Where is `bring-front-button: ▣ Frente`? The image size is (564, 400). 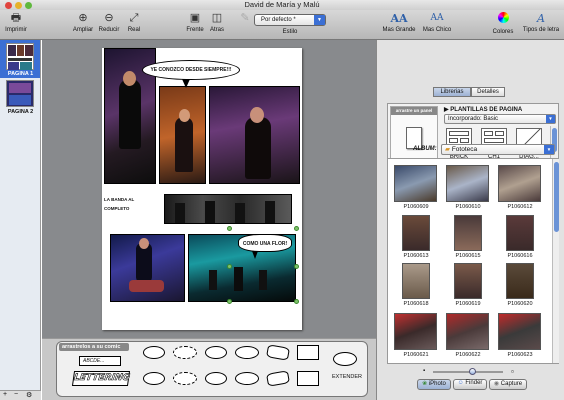
bring-front-button: ▣ Frente is located at coordinates (195, 22).